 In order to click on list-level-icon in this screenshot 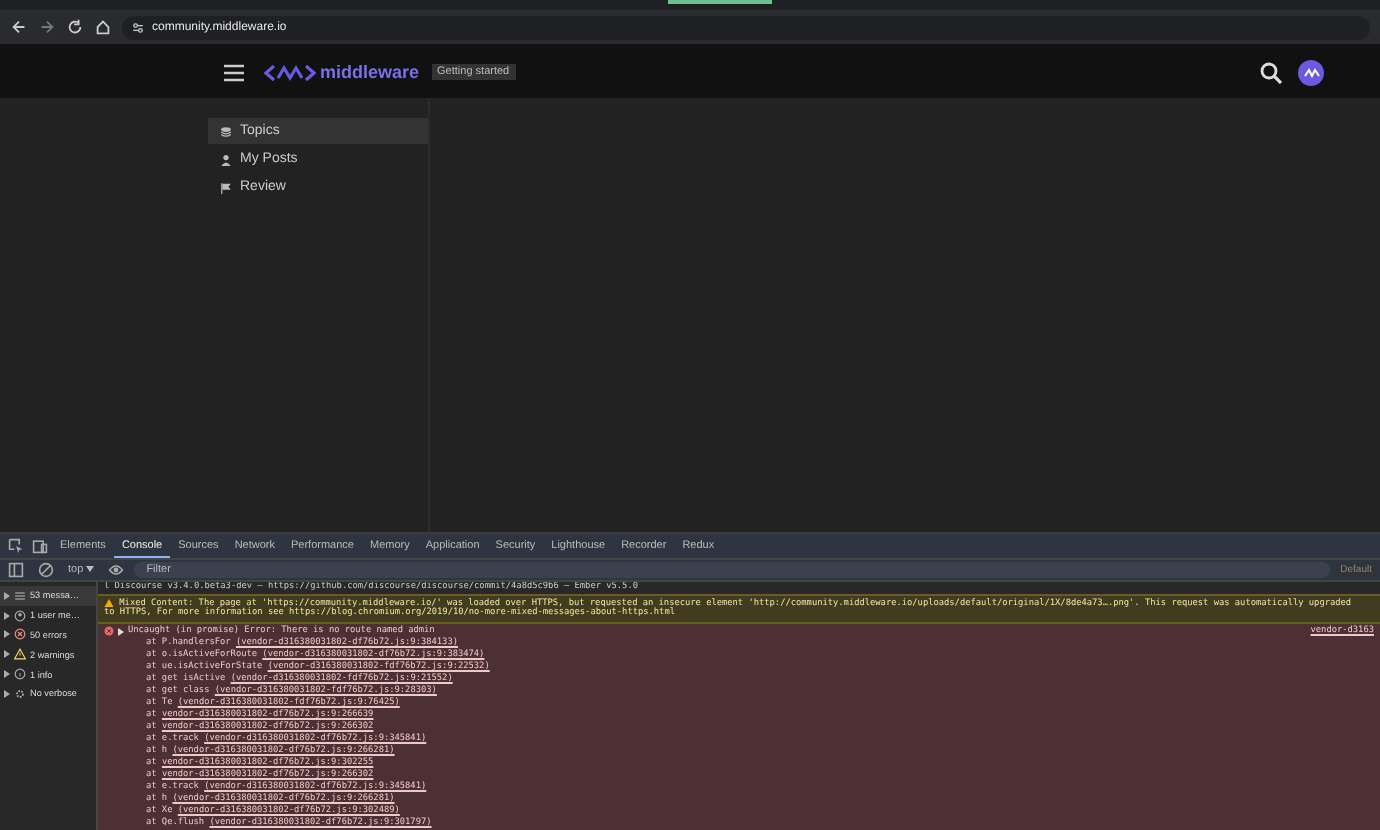, I will do `click(20, 595)`.